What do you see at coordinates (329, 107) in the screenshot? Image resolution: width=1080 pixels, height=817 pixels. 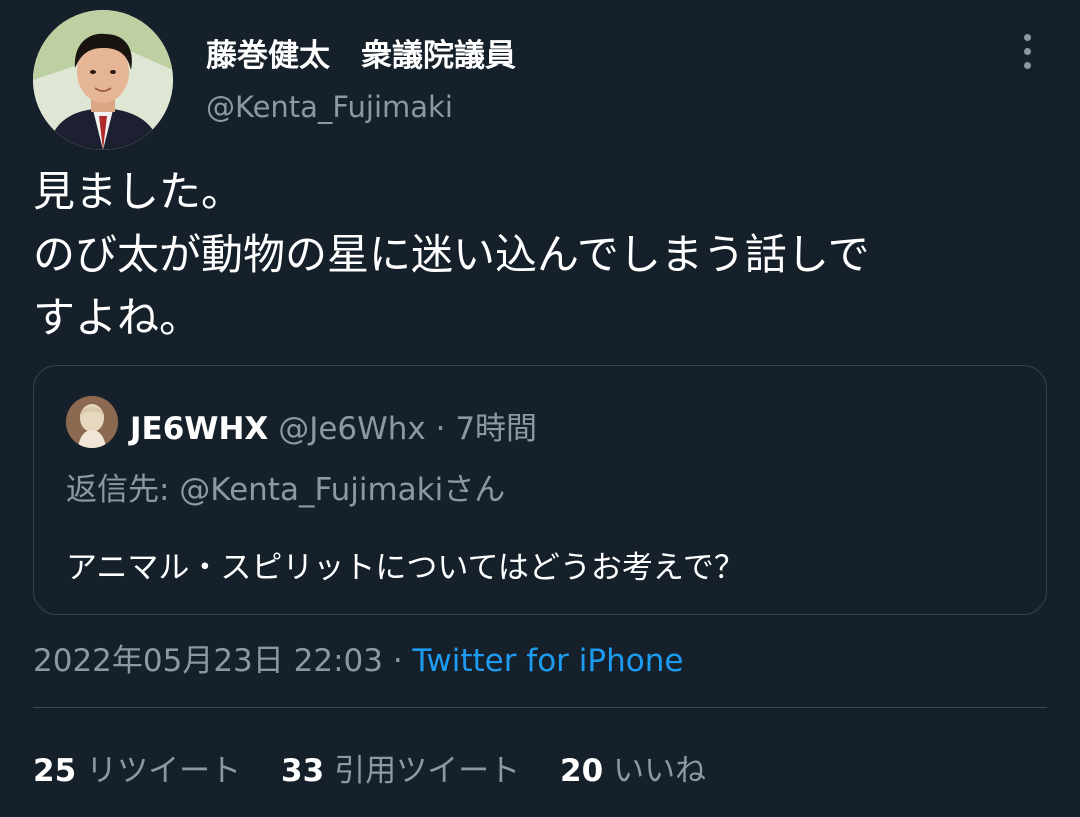 I see `author-handle: @Kenta_Fujimaki` at bounding box center [329, 107].